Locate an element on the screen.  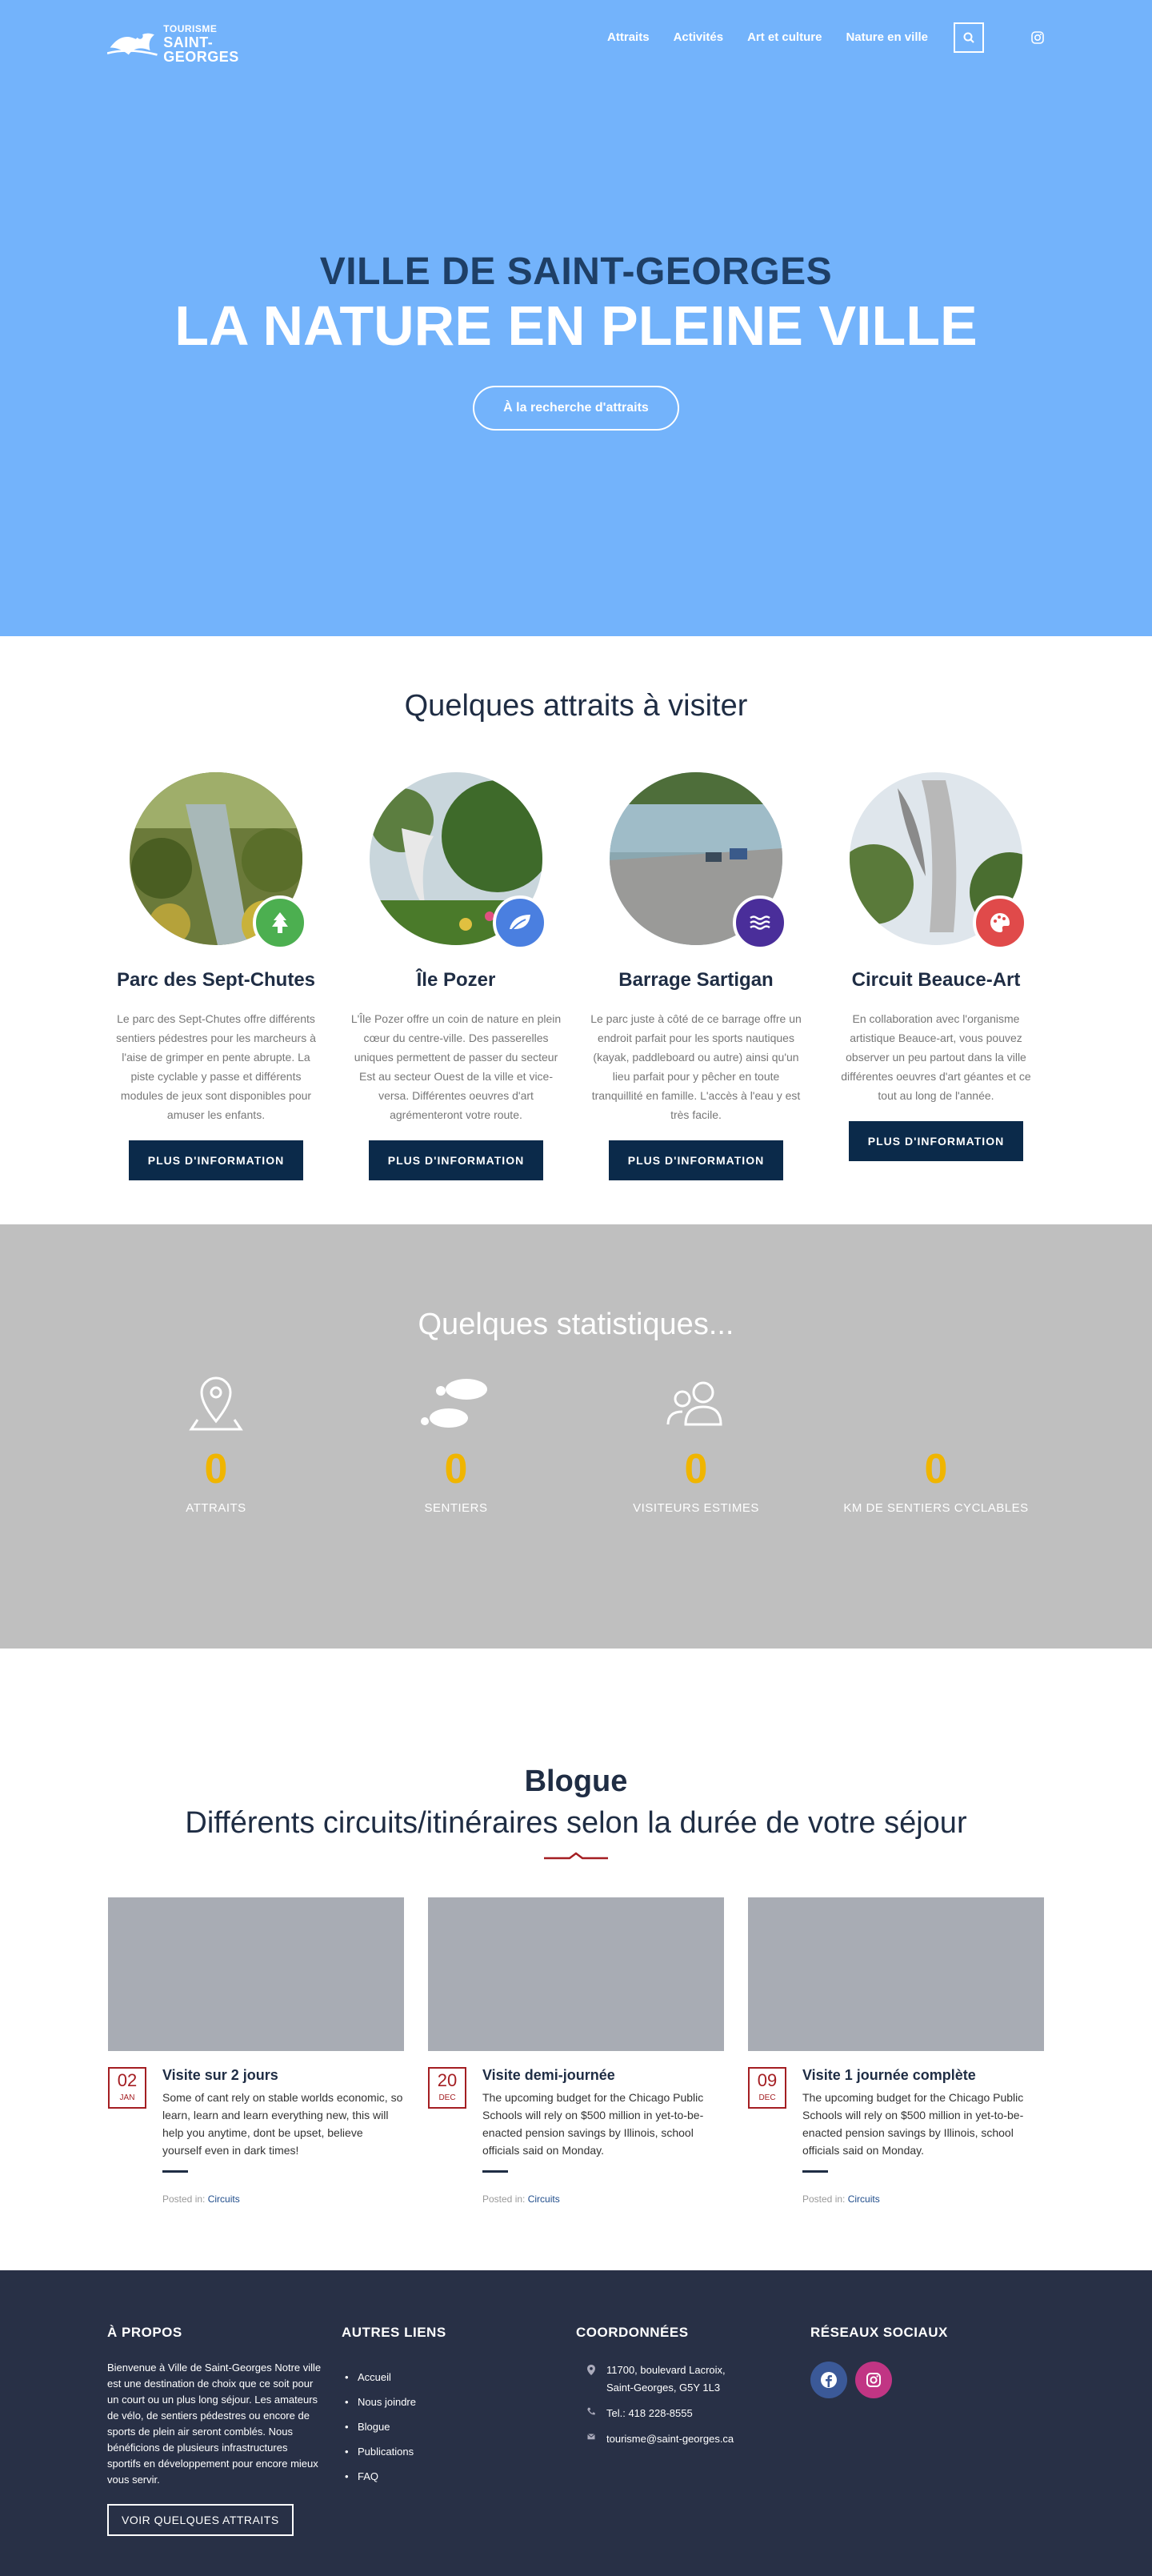
nav-nature-ville: Nature en ville is located at coordinates (887, 37).